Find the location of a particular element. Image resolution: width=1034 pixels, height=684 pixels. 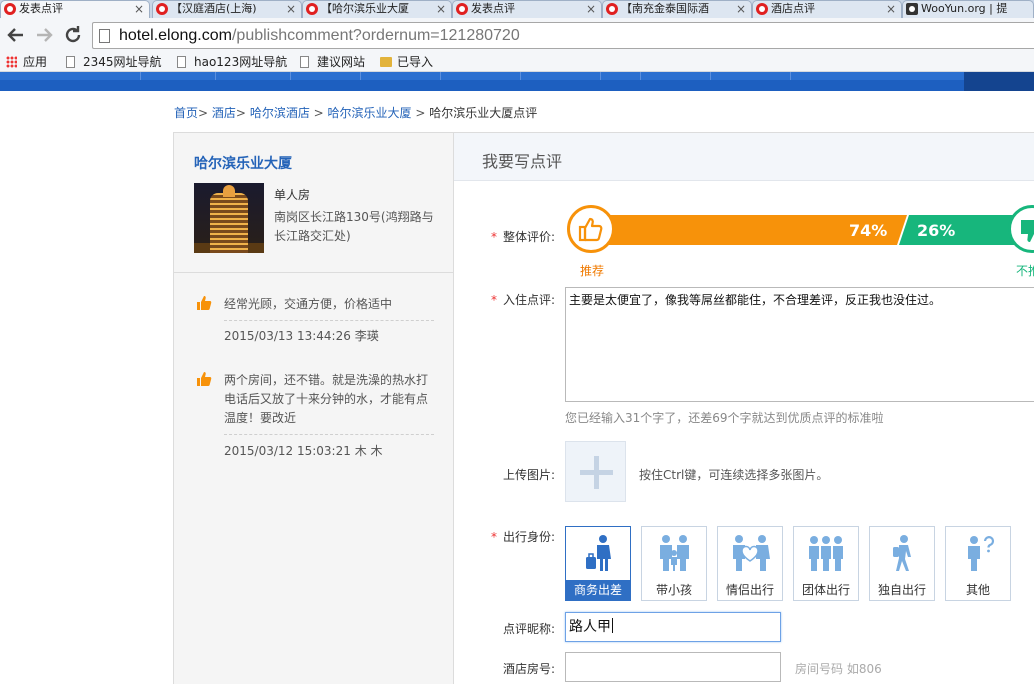

tab-hanting-hotel: 【汉庭酒店(上海) × is located at coordinates (227, 9).